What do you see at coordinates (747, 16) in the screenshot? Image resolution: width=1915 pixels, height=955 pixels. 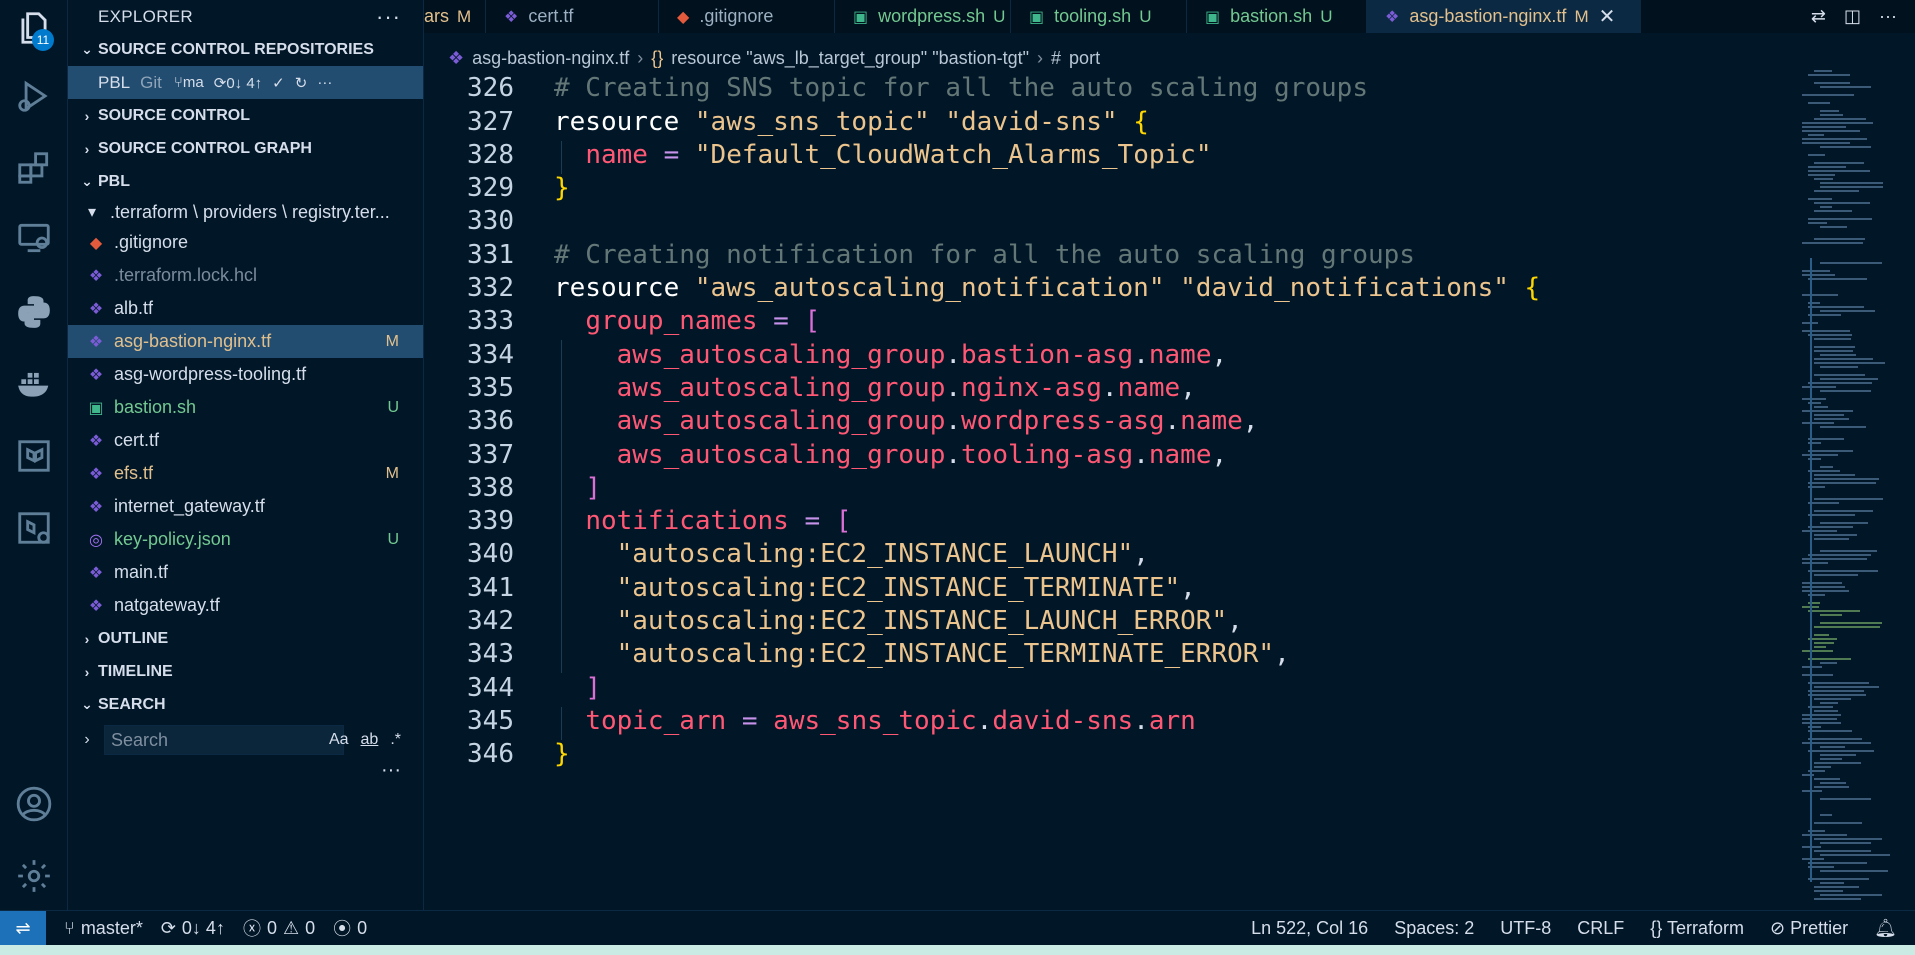 I see `editor-tab: ◆ .gitignore` at bounding box center [747, 16].